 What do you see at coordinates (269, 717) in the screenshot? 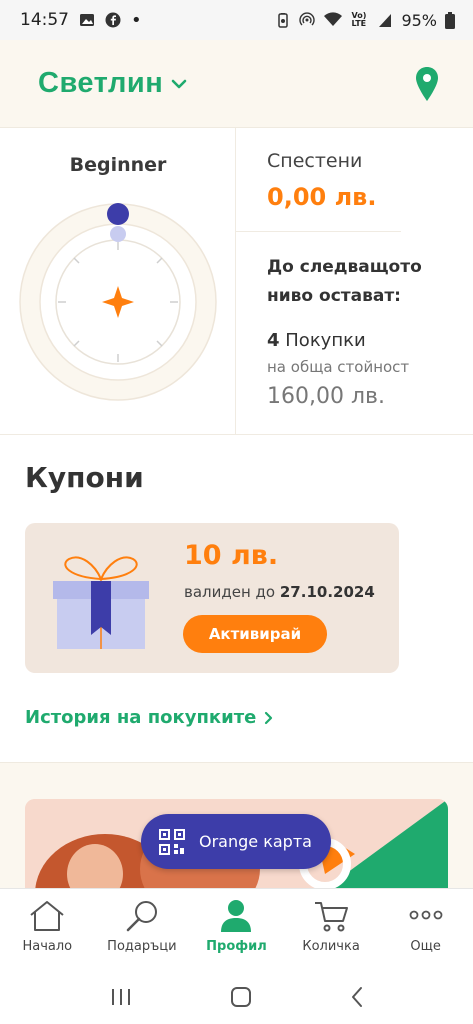
I see `chevron-right-icon` at bounding box center [269, 717].